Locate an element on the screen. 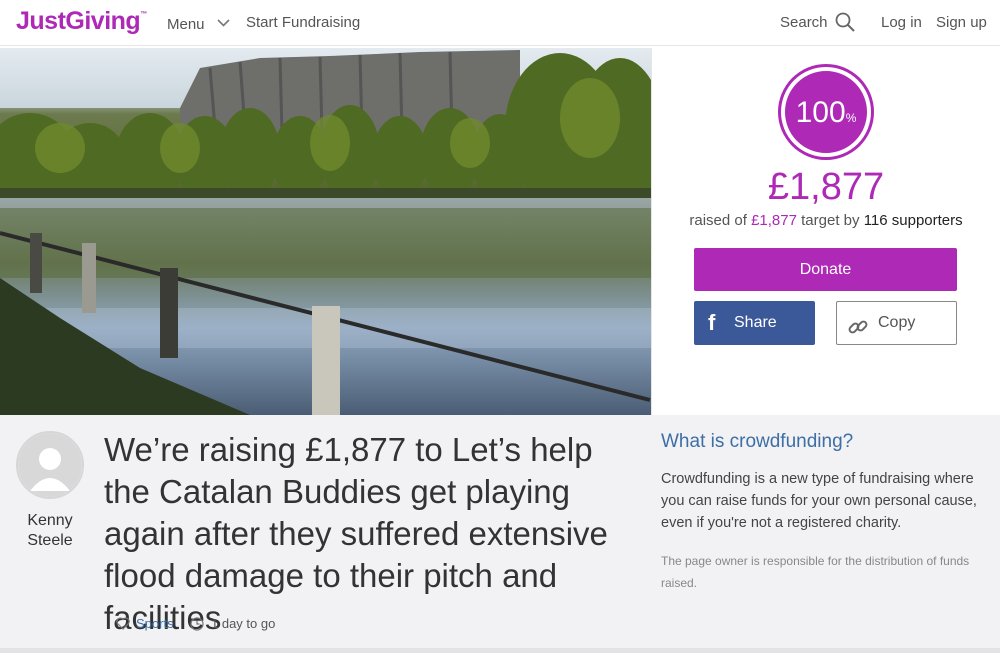 Image resolution: width=1000 pixels, height=653 pixels. logo-text: JustGiving is located at coordinates (78, 21).